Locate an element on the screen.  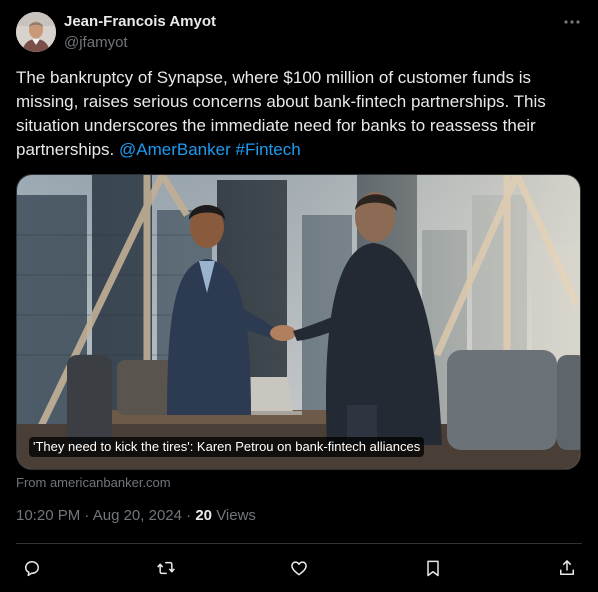
author-avatar is located at coordinates (36, 32).